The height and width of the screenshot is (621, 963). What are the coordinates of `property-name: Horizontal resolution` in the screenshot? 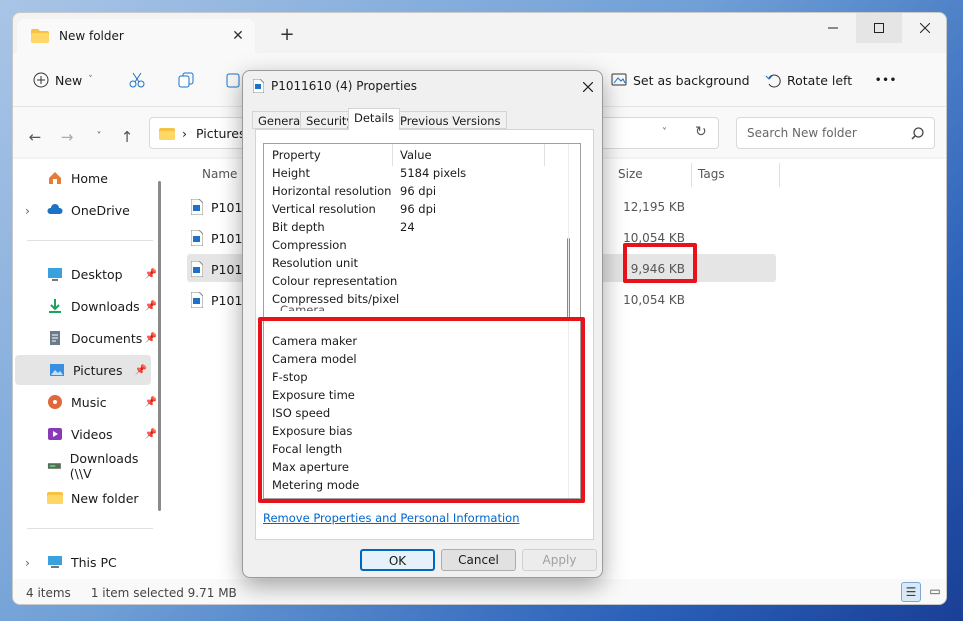 It's located at (331, 191).